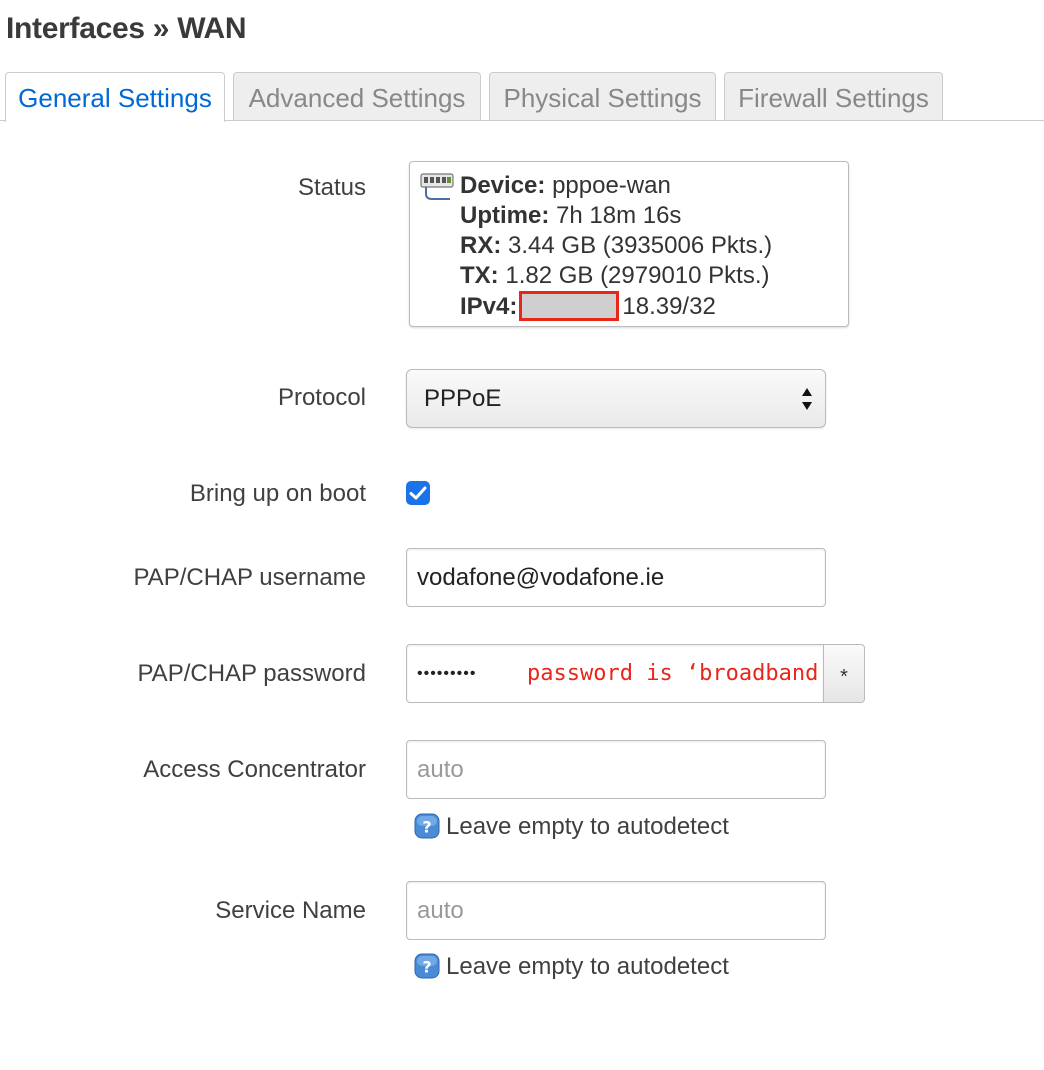 Image resolution: width=1044 pixels, height=1070 pixels. What do you see at coordinates (844, 673) in the screenshot?
I see `reveal-password-button: *` at bounding box center [844, 673].